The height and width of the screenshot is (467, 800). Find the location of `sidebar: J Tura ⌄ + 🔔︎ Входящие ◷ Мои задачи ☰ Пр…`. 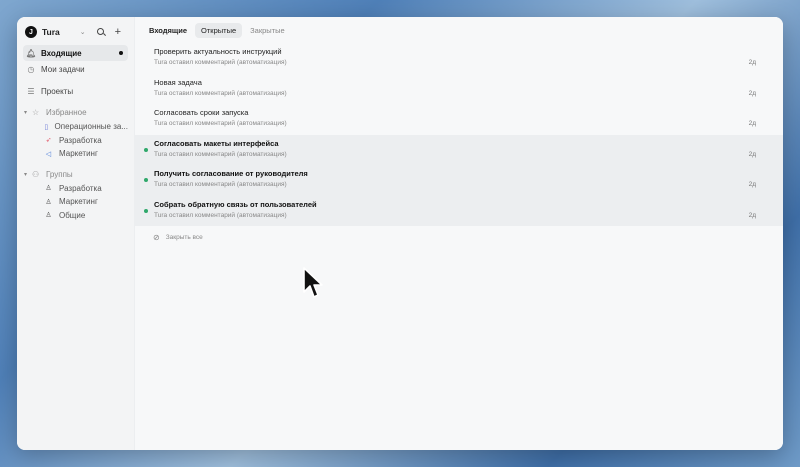

sidebar: J Tura ⌄ + 🔔︎ Входящие ◷ Мои задачи ☰ Пр… is located at coordinates (76, 233).